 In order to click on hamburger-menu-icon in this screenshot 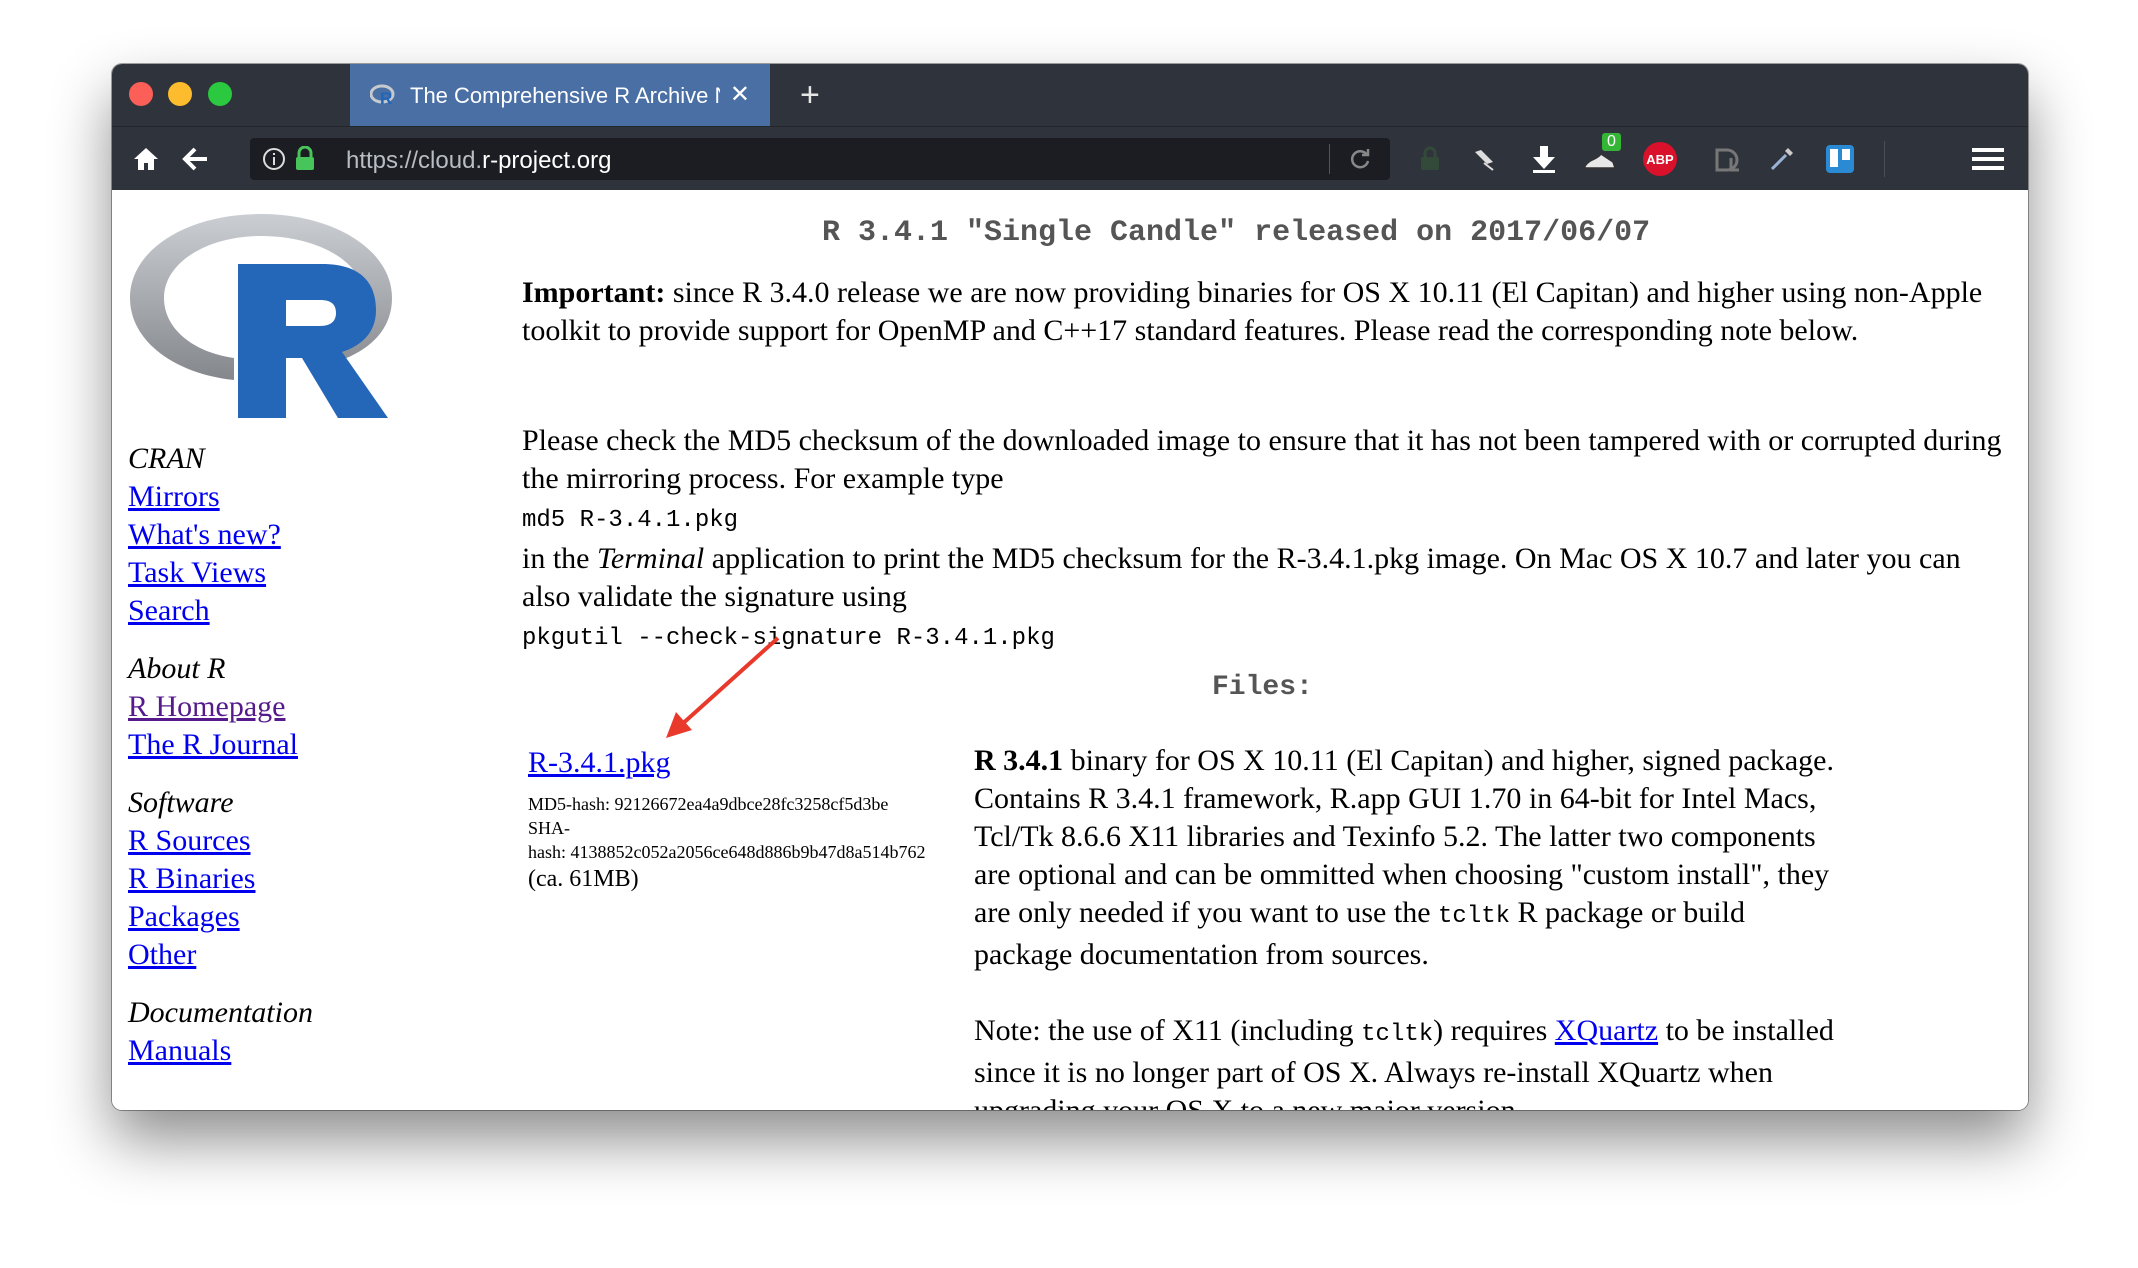, I will do `click(1988, 159)`.